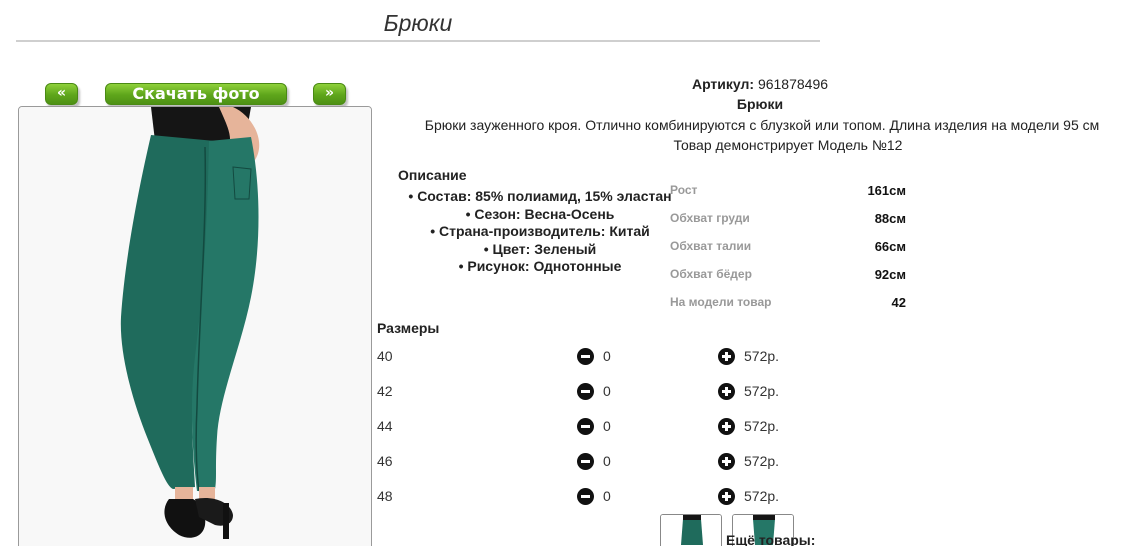 The width and height of the screenshot is (1126, 546). I want to click on size-row: 40 0 572р., so click(587, 358).